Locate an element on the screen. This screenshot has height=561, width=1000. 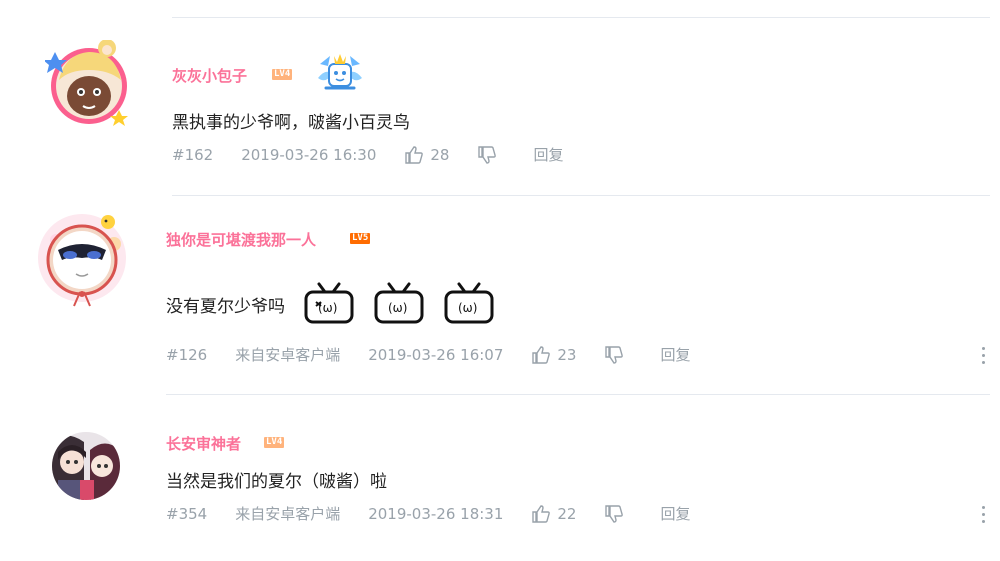
comment-meta: #126 来自安卓客户端 2019-03-26 16:07 23 回复 is located at coordinates (428, 354).